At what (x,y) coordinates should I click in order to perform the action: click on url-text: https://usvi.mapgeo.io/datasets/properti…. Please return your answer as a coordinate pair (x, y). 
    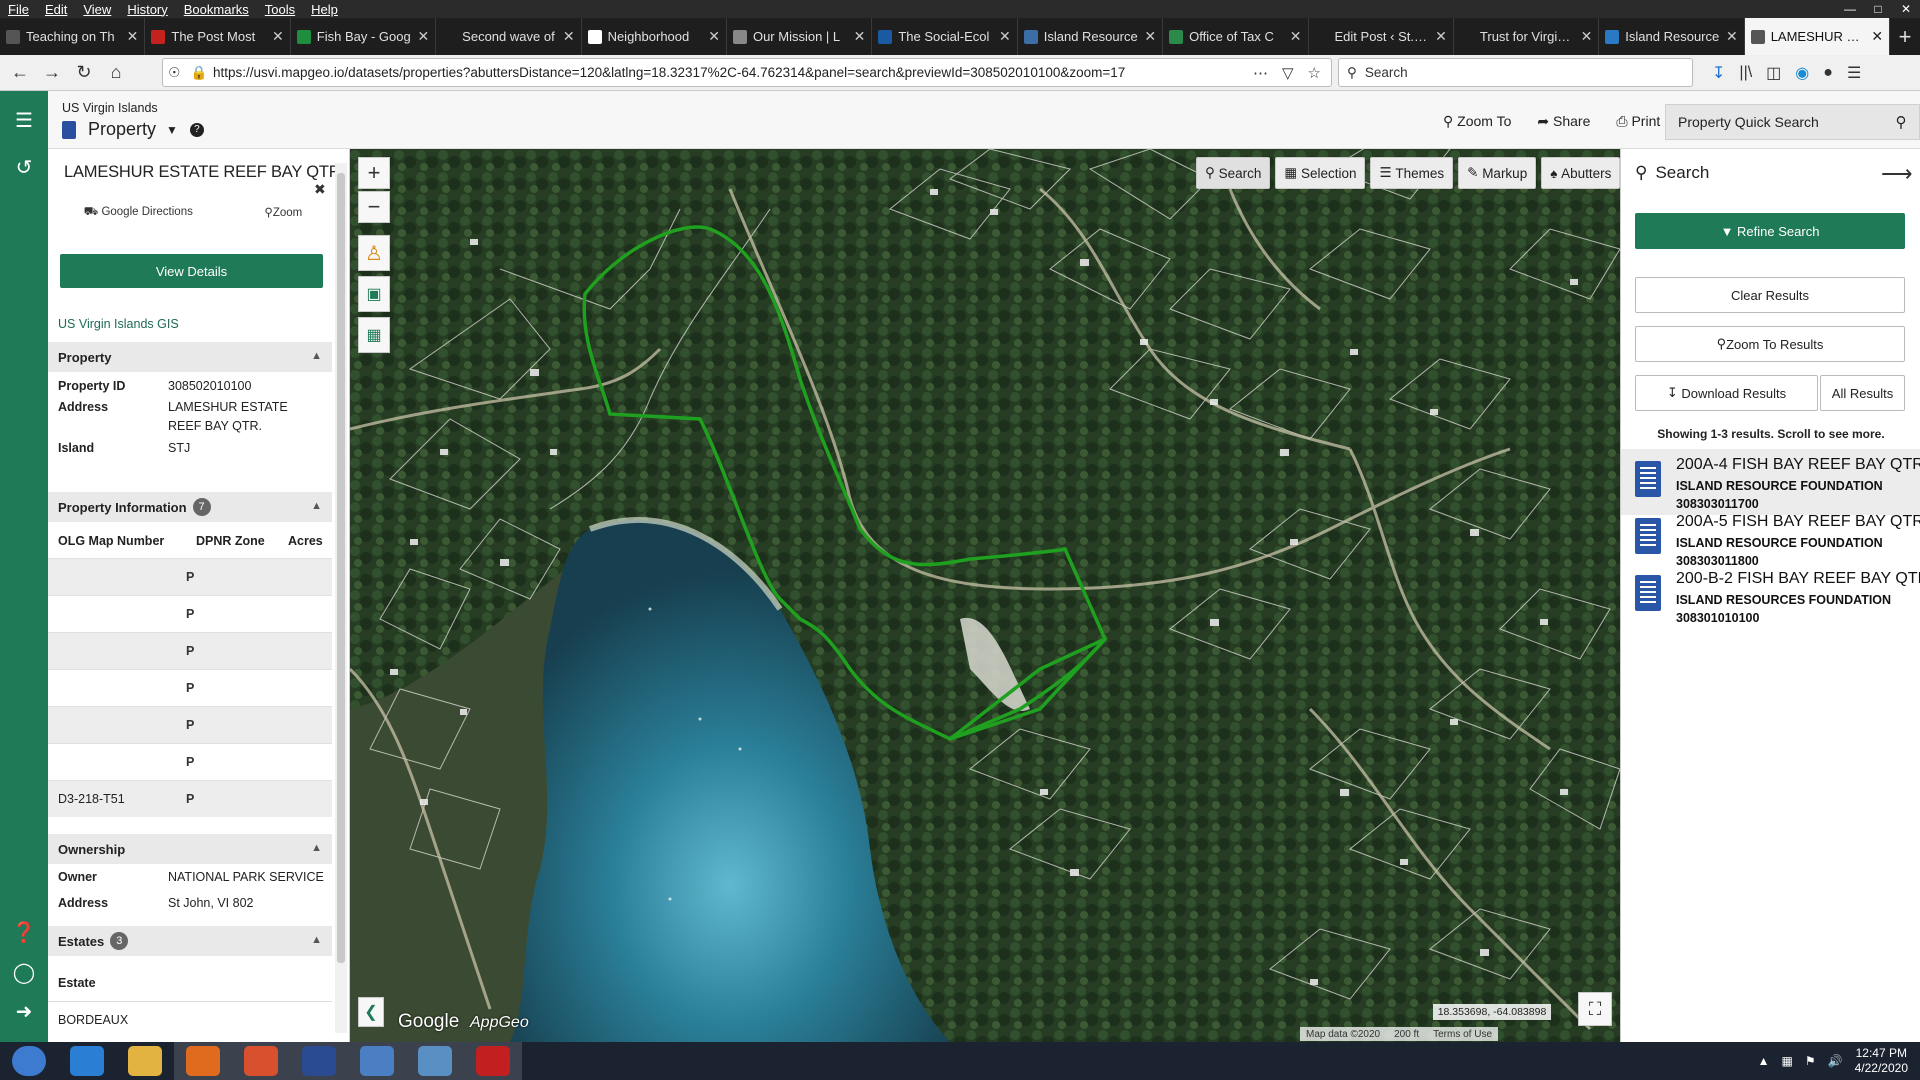
    Looking at the image, I should click on (733, 72).